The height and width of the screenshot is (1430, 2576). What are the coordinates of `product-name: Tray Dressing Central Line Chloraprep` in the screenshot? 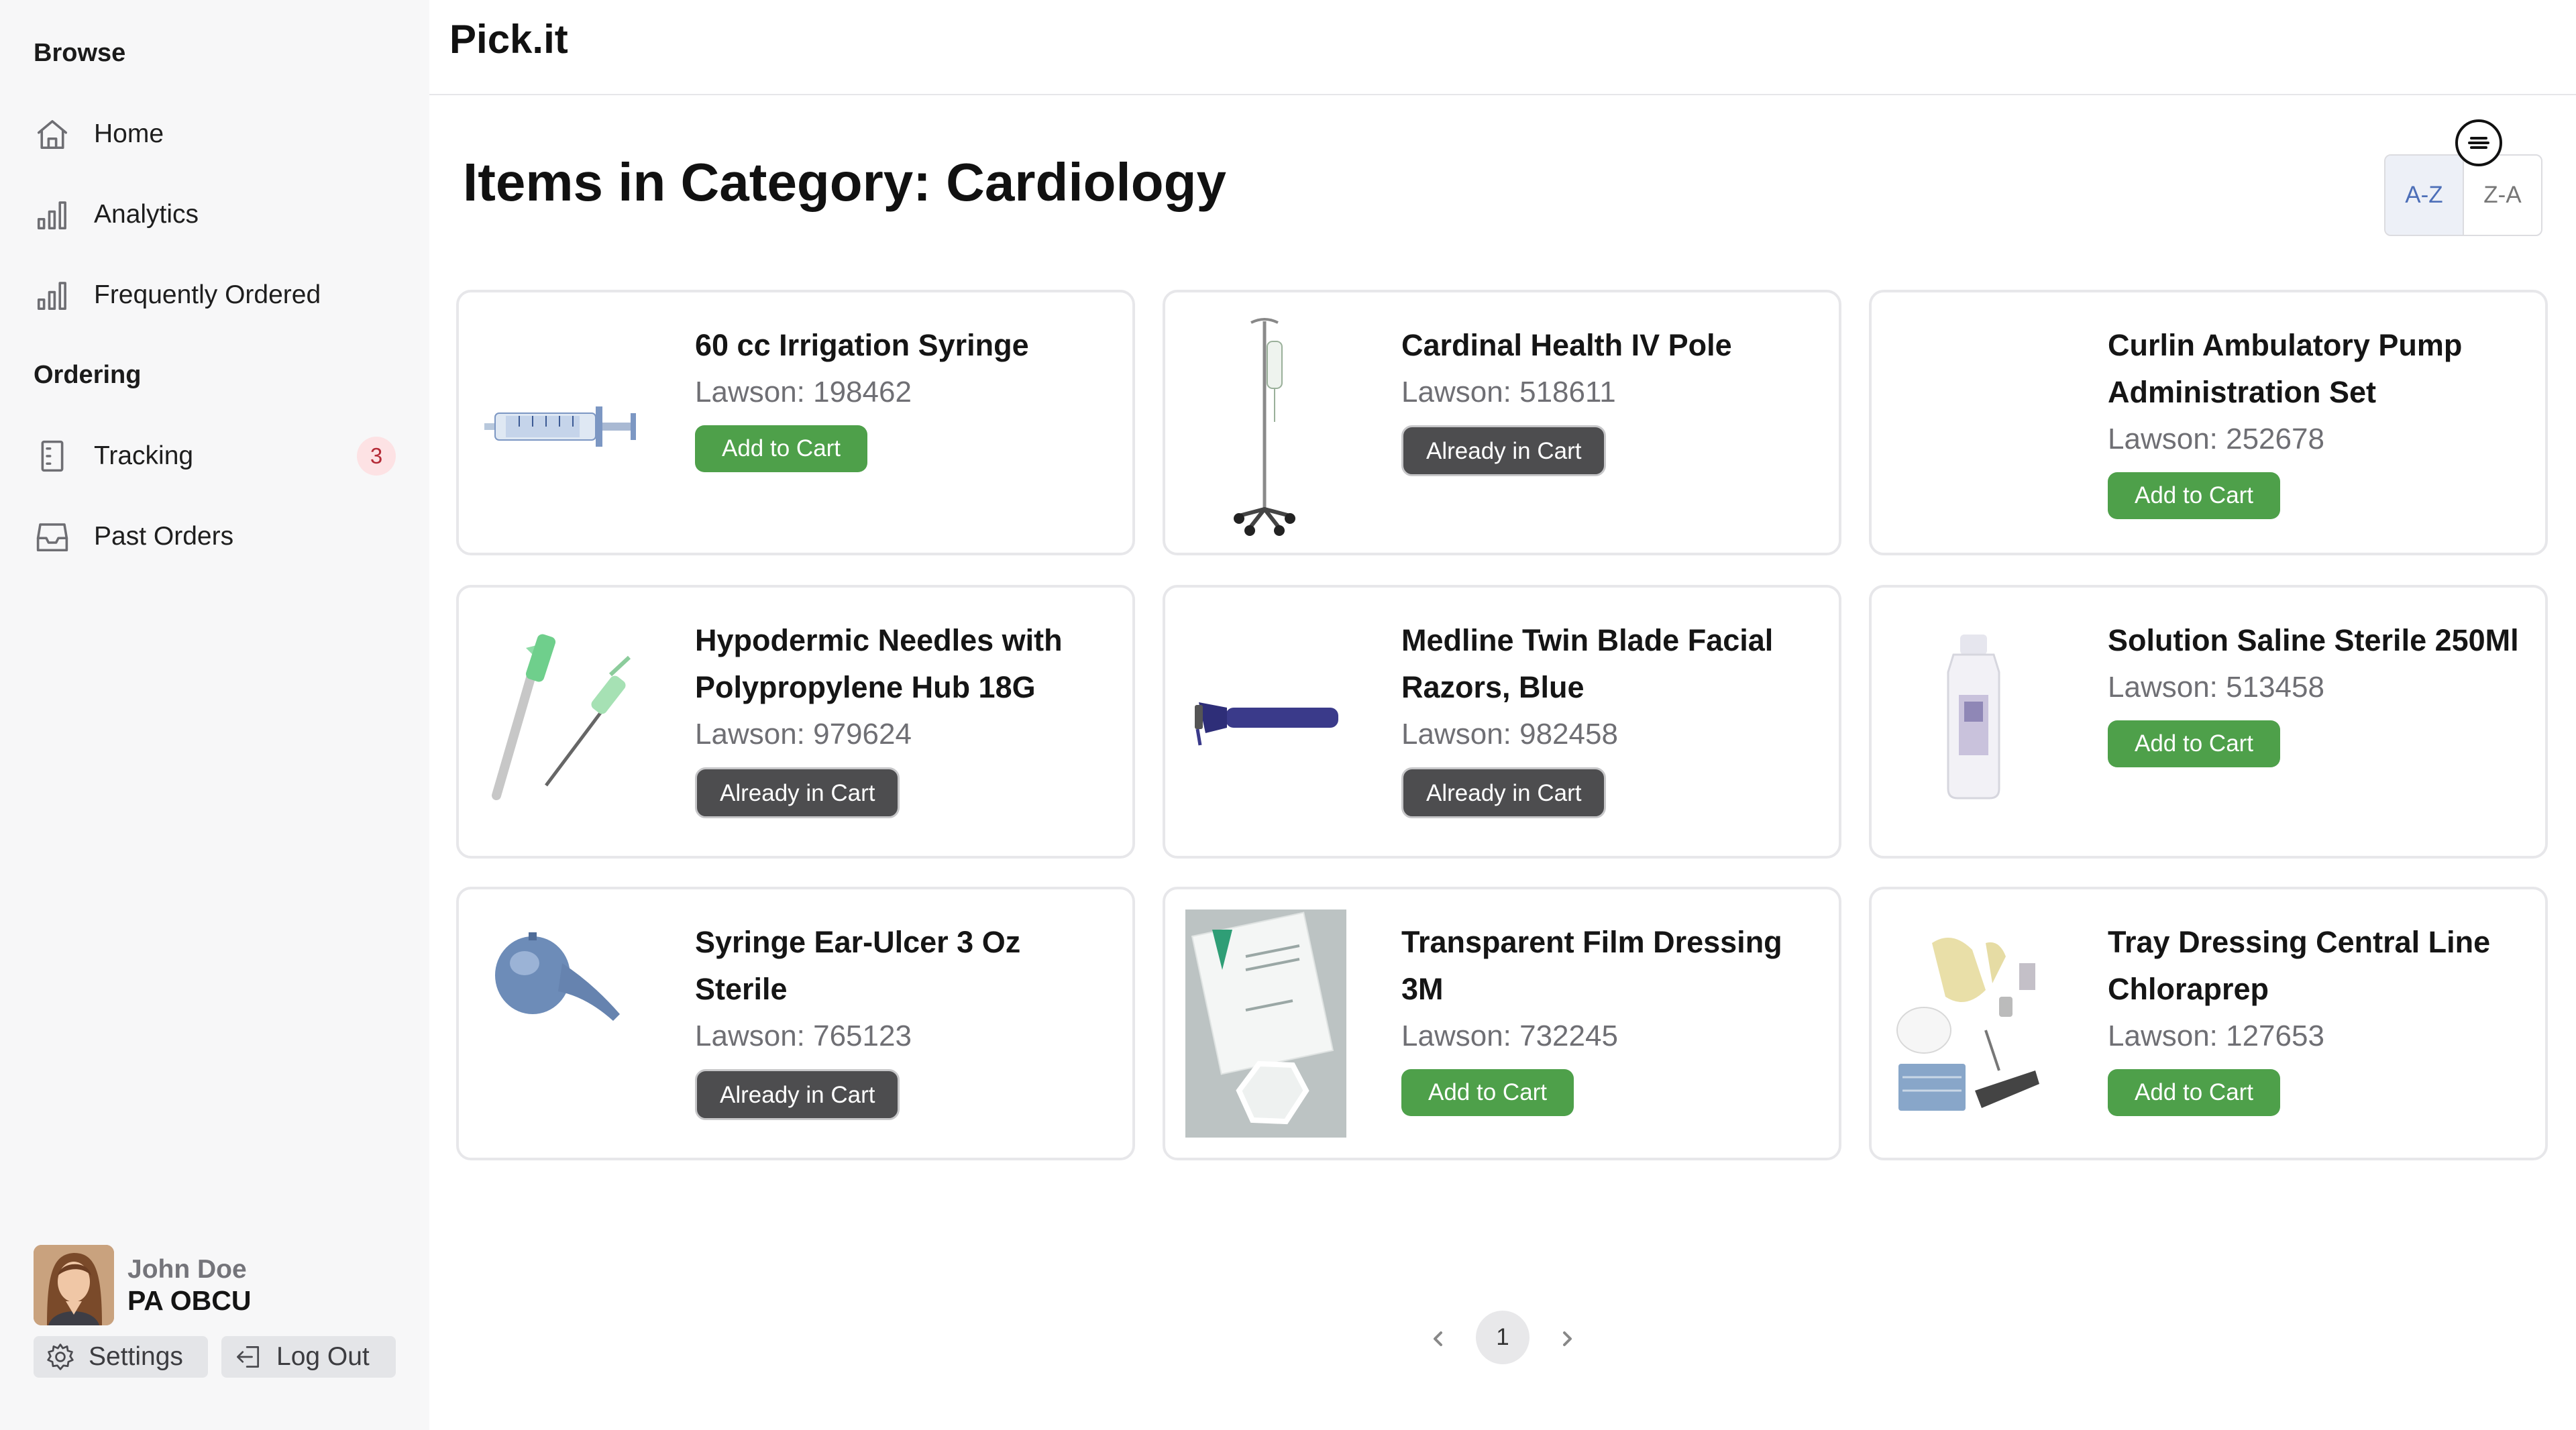 It's located at (2318, 966).